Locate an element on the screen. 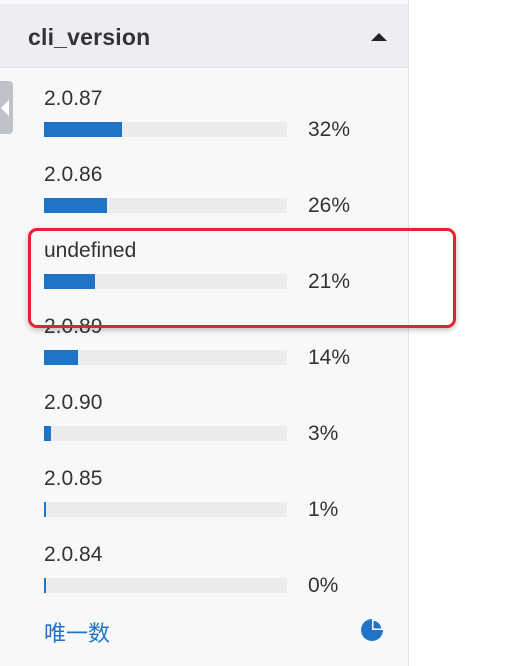  percent-text: 21% is located at coordinates (329, 281).